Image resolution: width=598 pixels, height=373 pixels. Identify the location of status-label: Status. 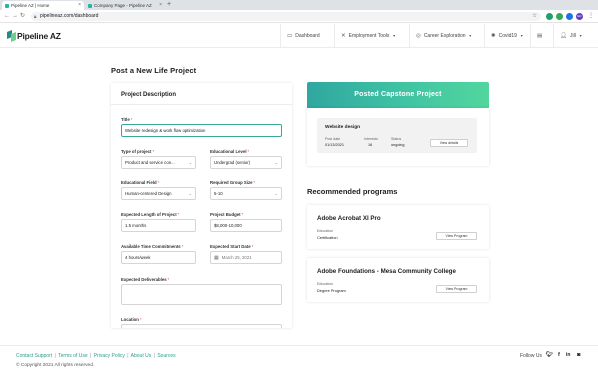
(396, 139).